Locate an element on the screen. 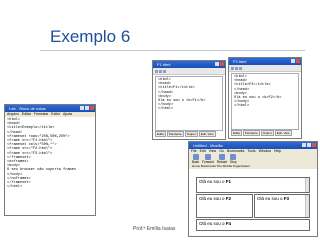  frame-f4-bold: F4 is located at coordinates (228, 223).